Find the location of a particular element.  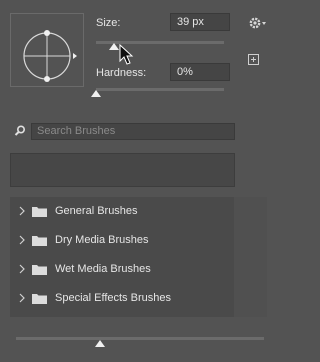

hardness-label: Hardness: is located at coordinates (121, 73).